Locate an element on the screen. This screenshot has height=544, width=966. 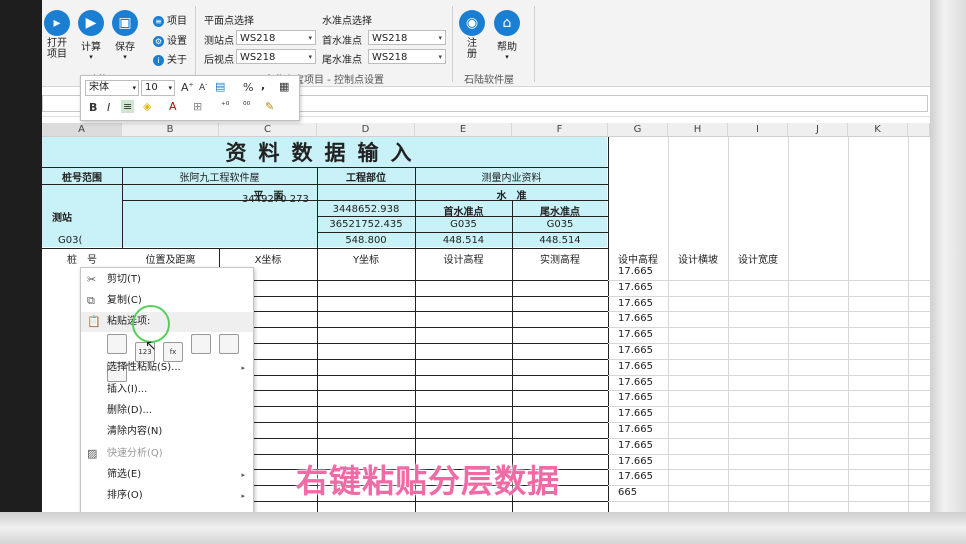
design-center-height-cell: 665 is located at coordinates (638, 492).